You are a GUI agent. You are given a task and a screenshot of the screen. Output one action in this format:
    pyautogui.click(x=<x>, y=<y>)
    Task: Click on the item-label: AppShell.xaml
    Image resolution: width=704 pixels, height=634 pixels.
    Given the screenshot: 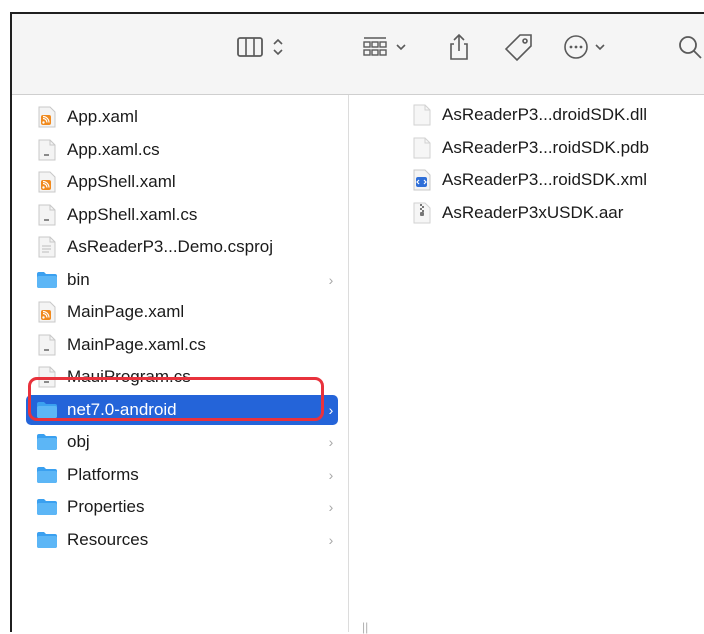 What is the action you would take?
    pyautogui.click(x=121, y=181)
    